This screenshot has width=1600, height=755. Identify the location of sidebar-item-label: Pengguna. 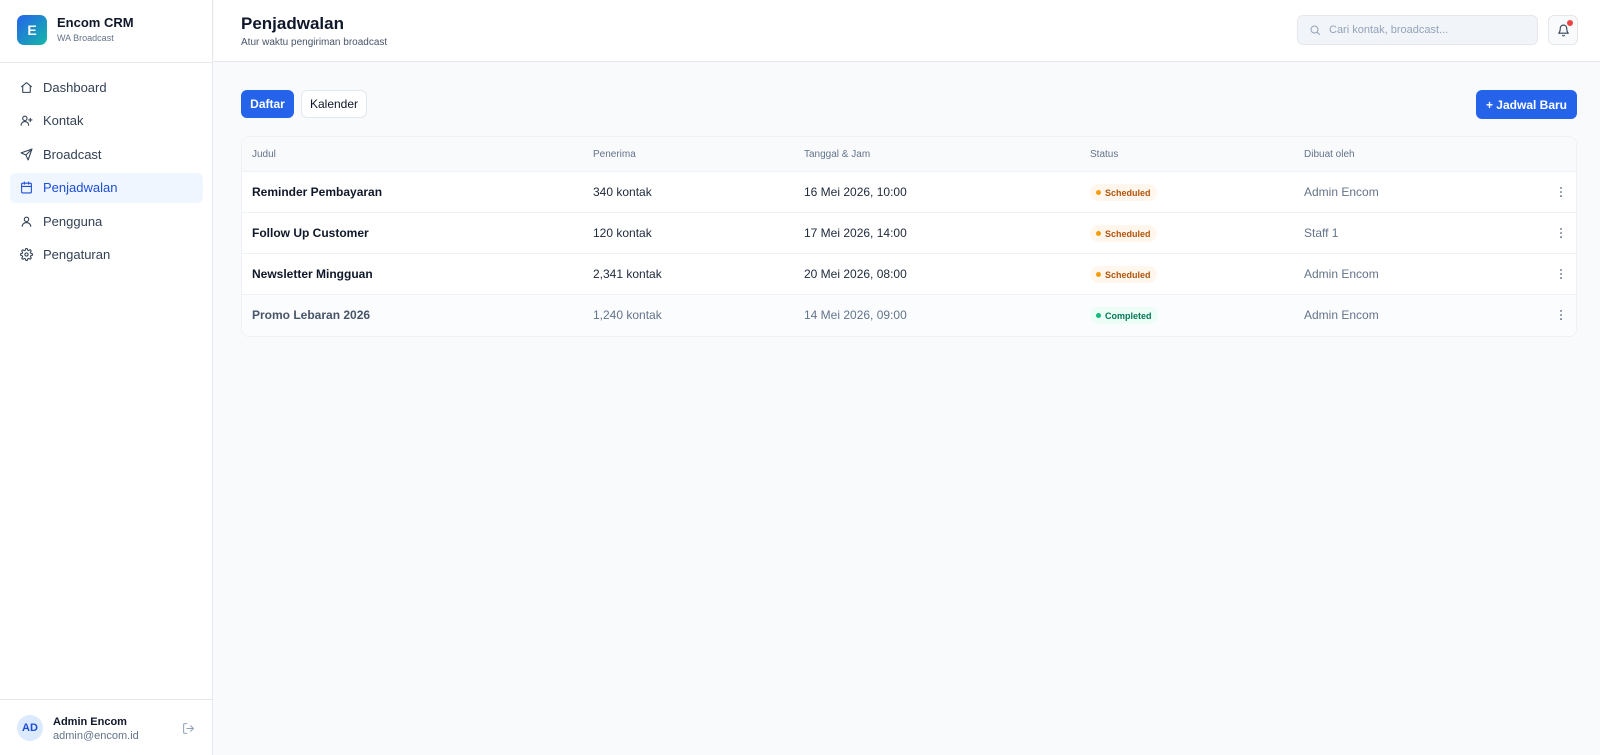
(73, 221).